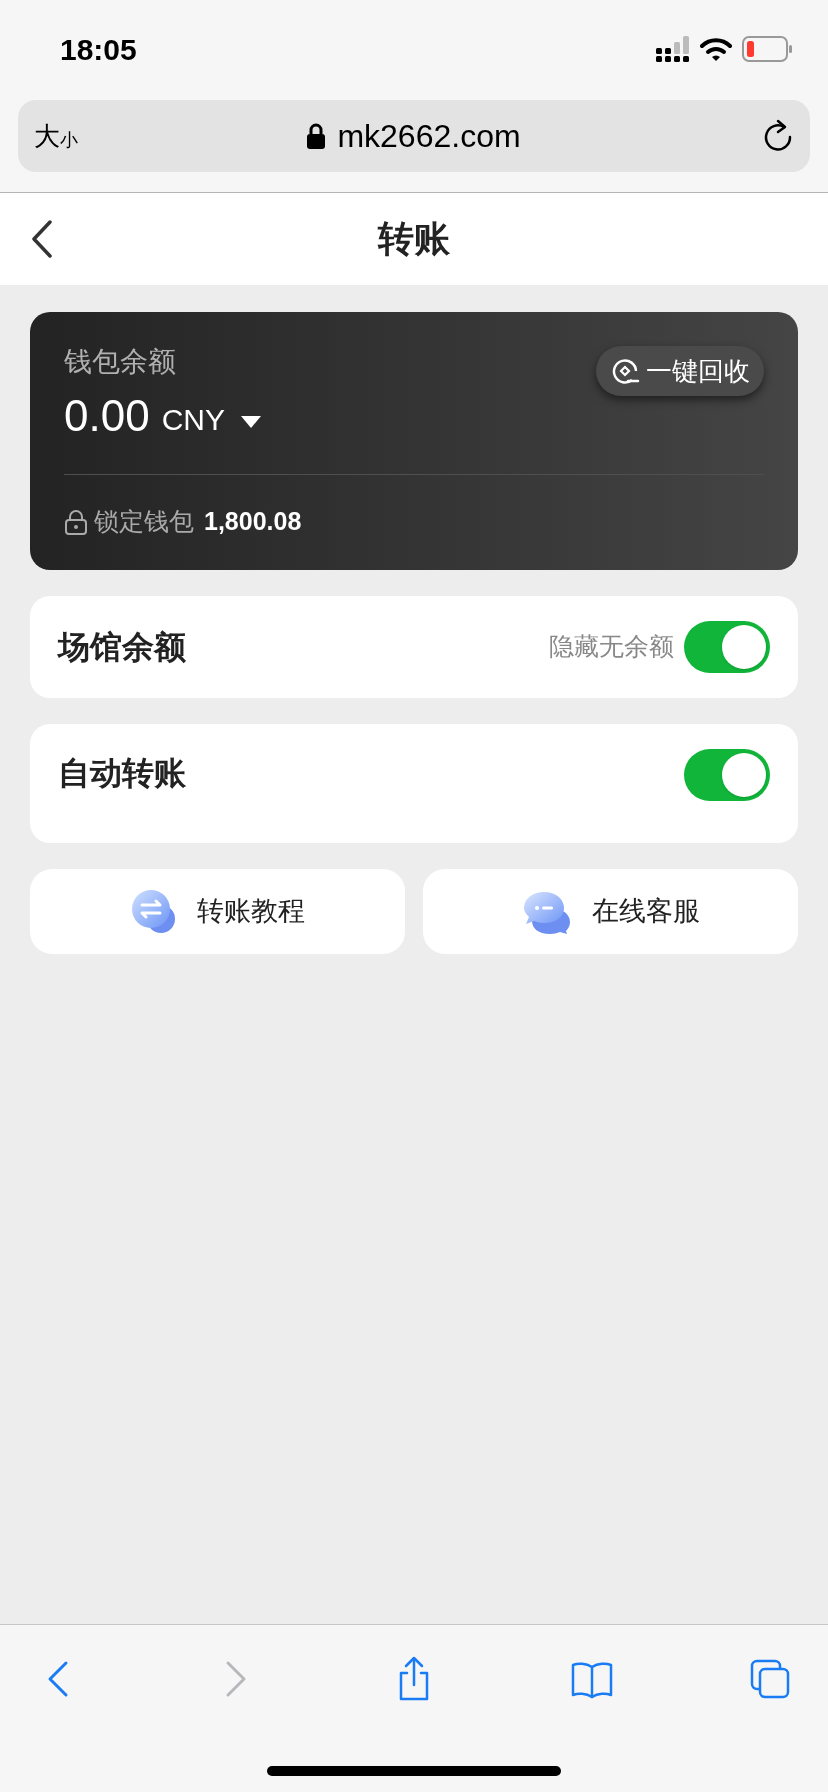 This screenshot has width=828, height=1792. Describe the element at coordinates (611, 647) in the screenshot. I see `setting-hint: 隐藏无余额` at that location.